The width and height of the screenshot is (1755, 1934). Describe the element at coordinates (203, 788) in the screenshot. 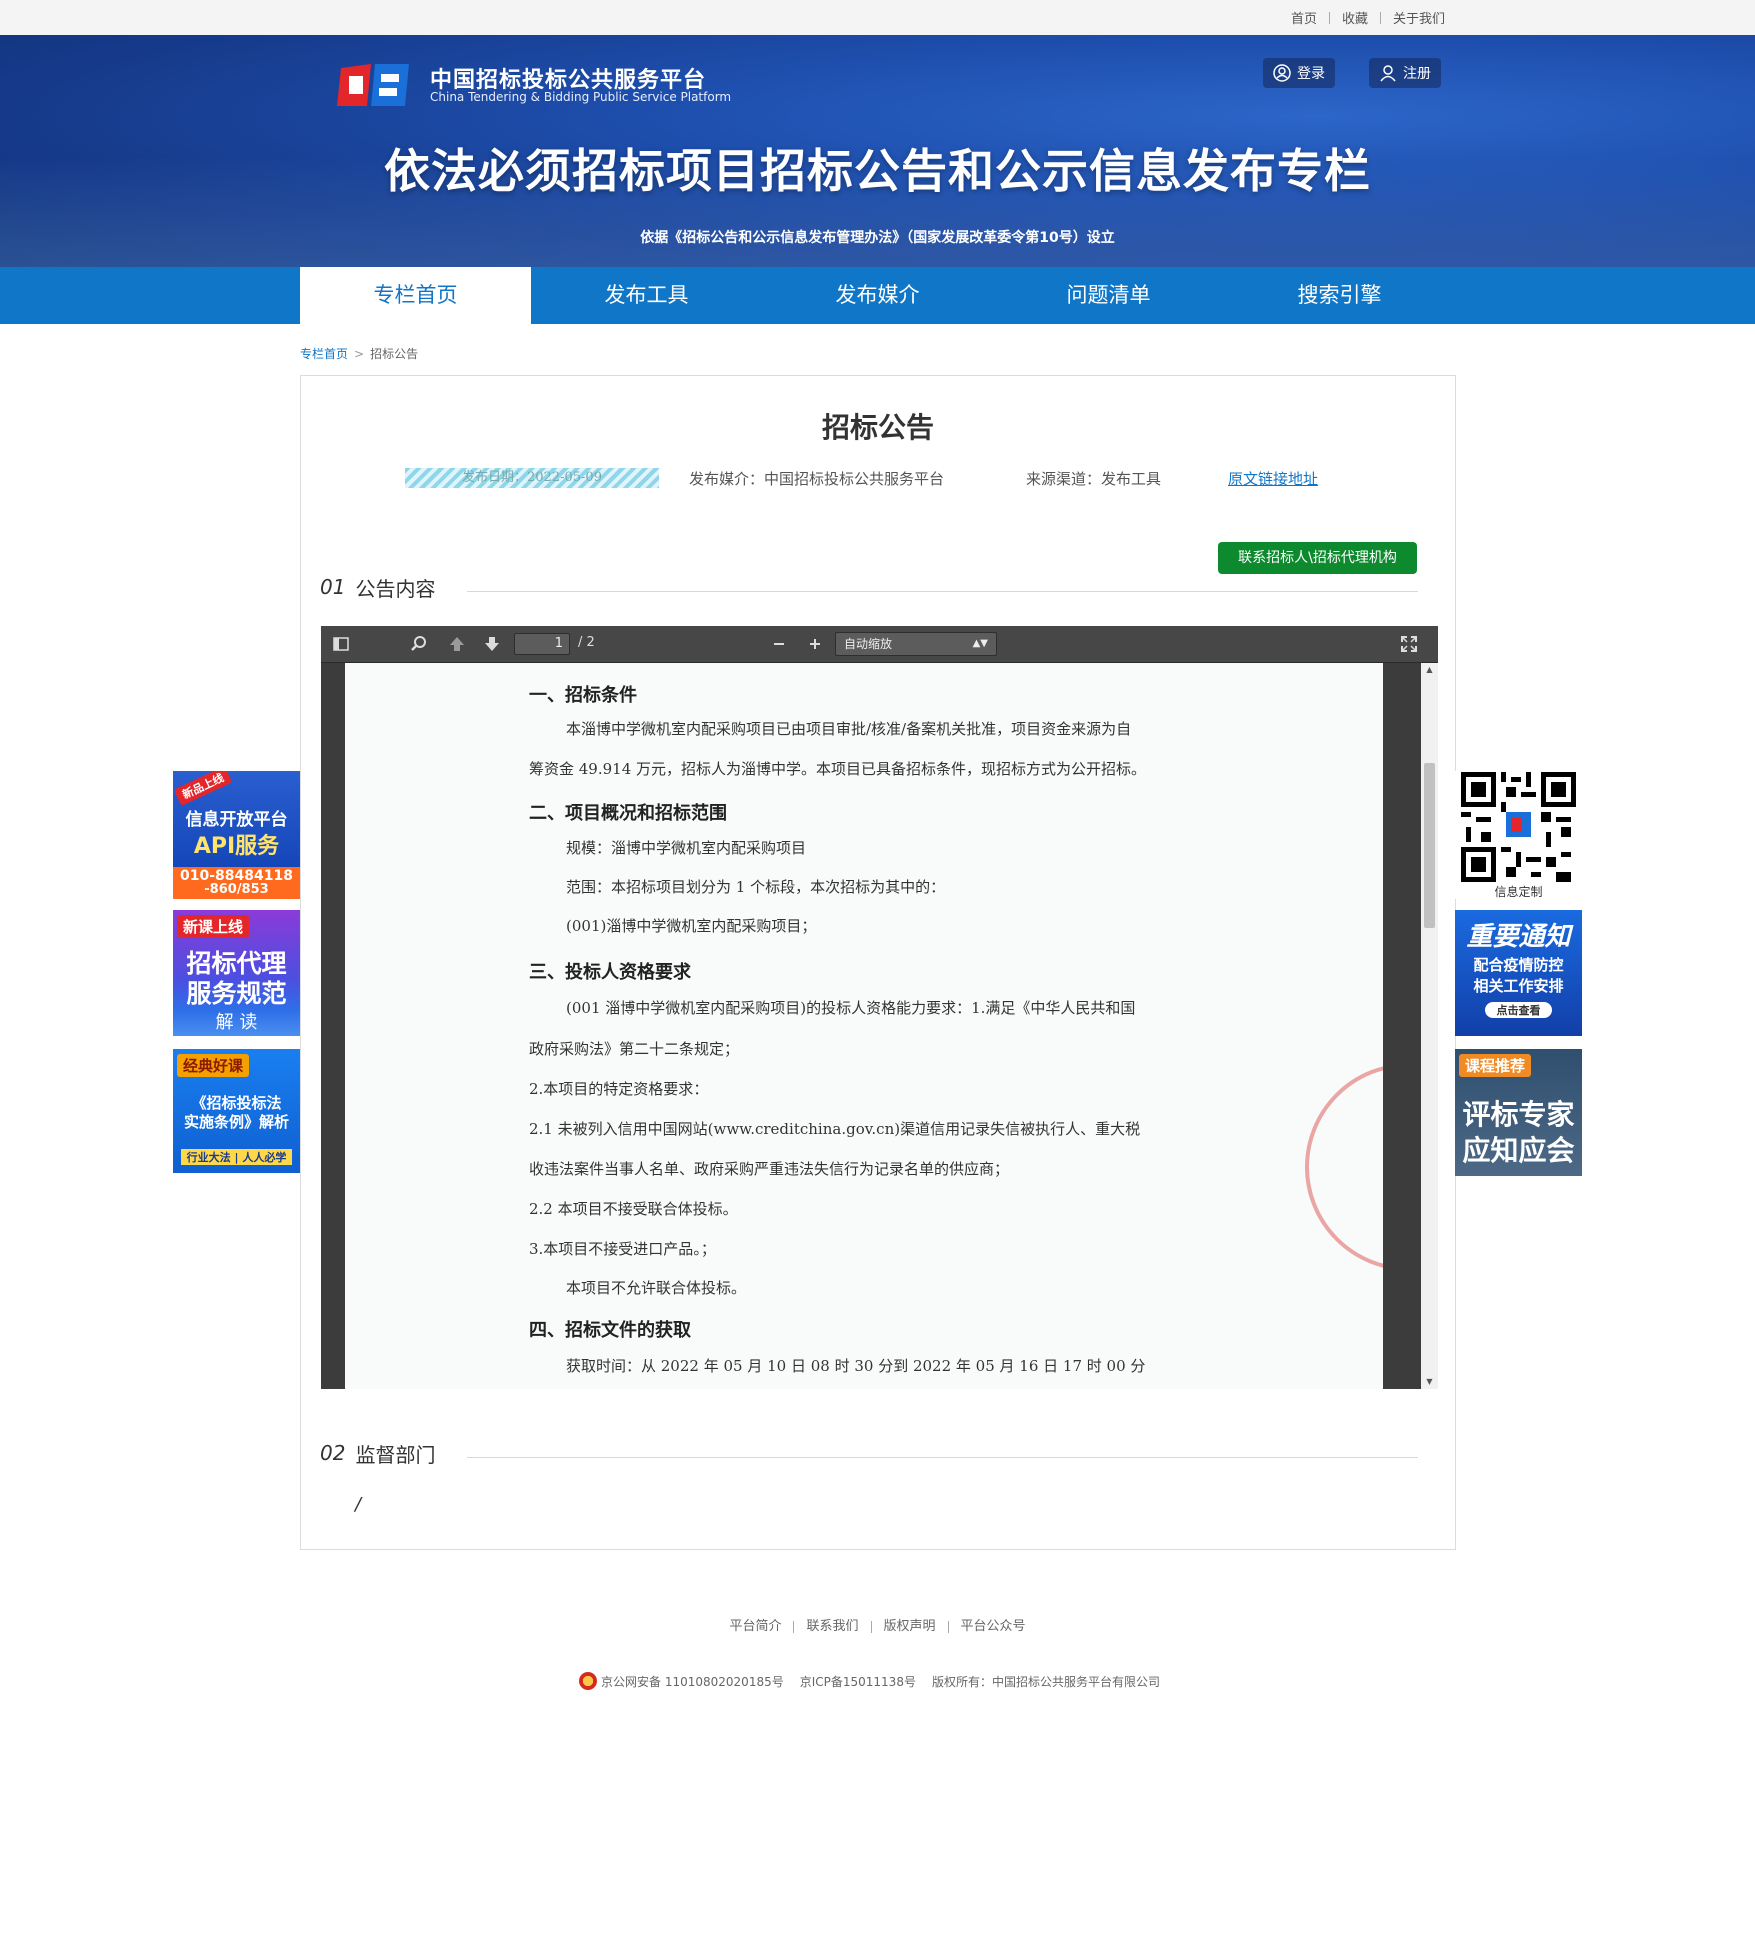

I see `ad-badge: 新品上线` at that location.